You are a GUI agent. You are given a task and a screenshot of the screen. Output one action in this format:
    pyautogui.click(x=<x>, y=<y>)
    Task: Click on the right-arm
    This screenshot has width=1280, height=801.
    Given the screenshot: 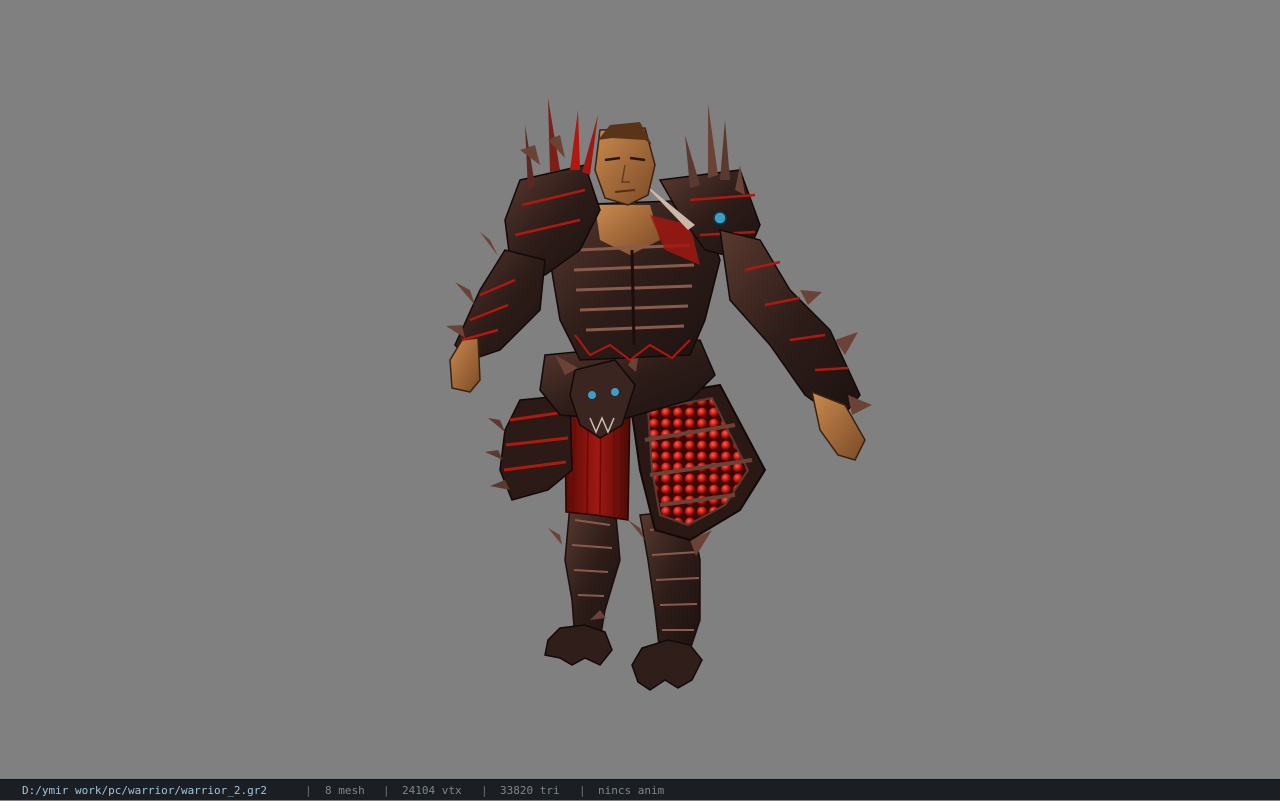 What is the action you would take?
    pyautogui.click(x=795, y=345)
    